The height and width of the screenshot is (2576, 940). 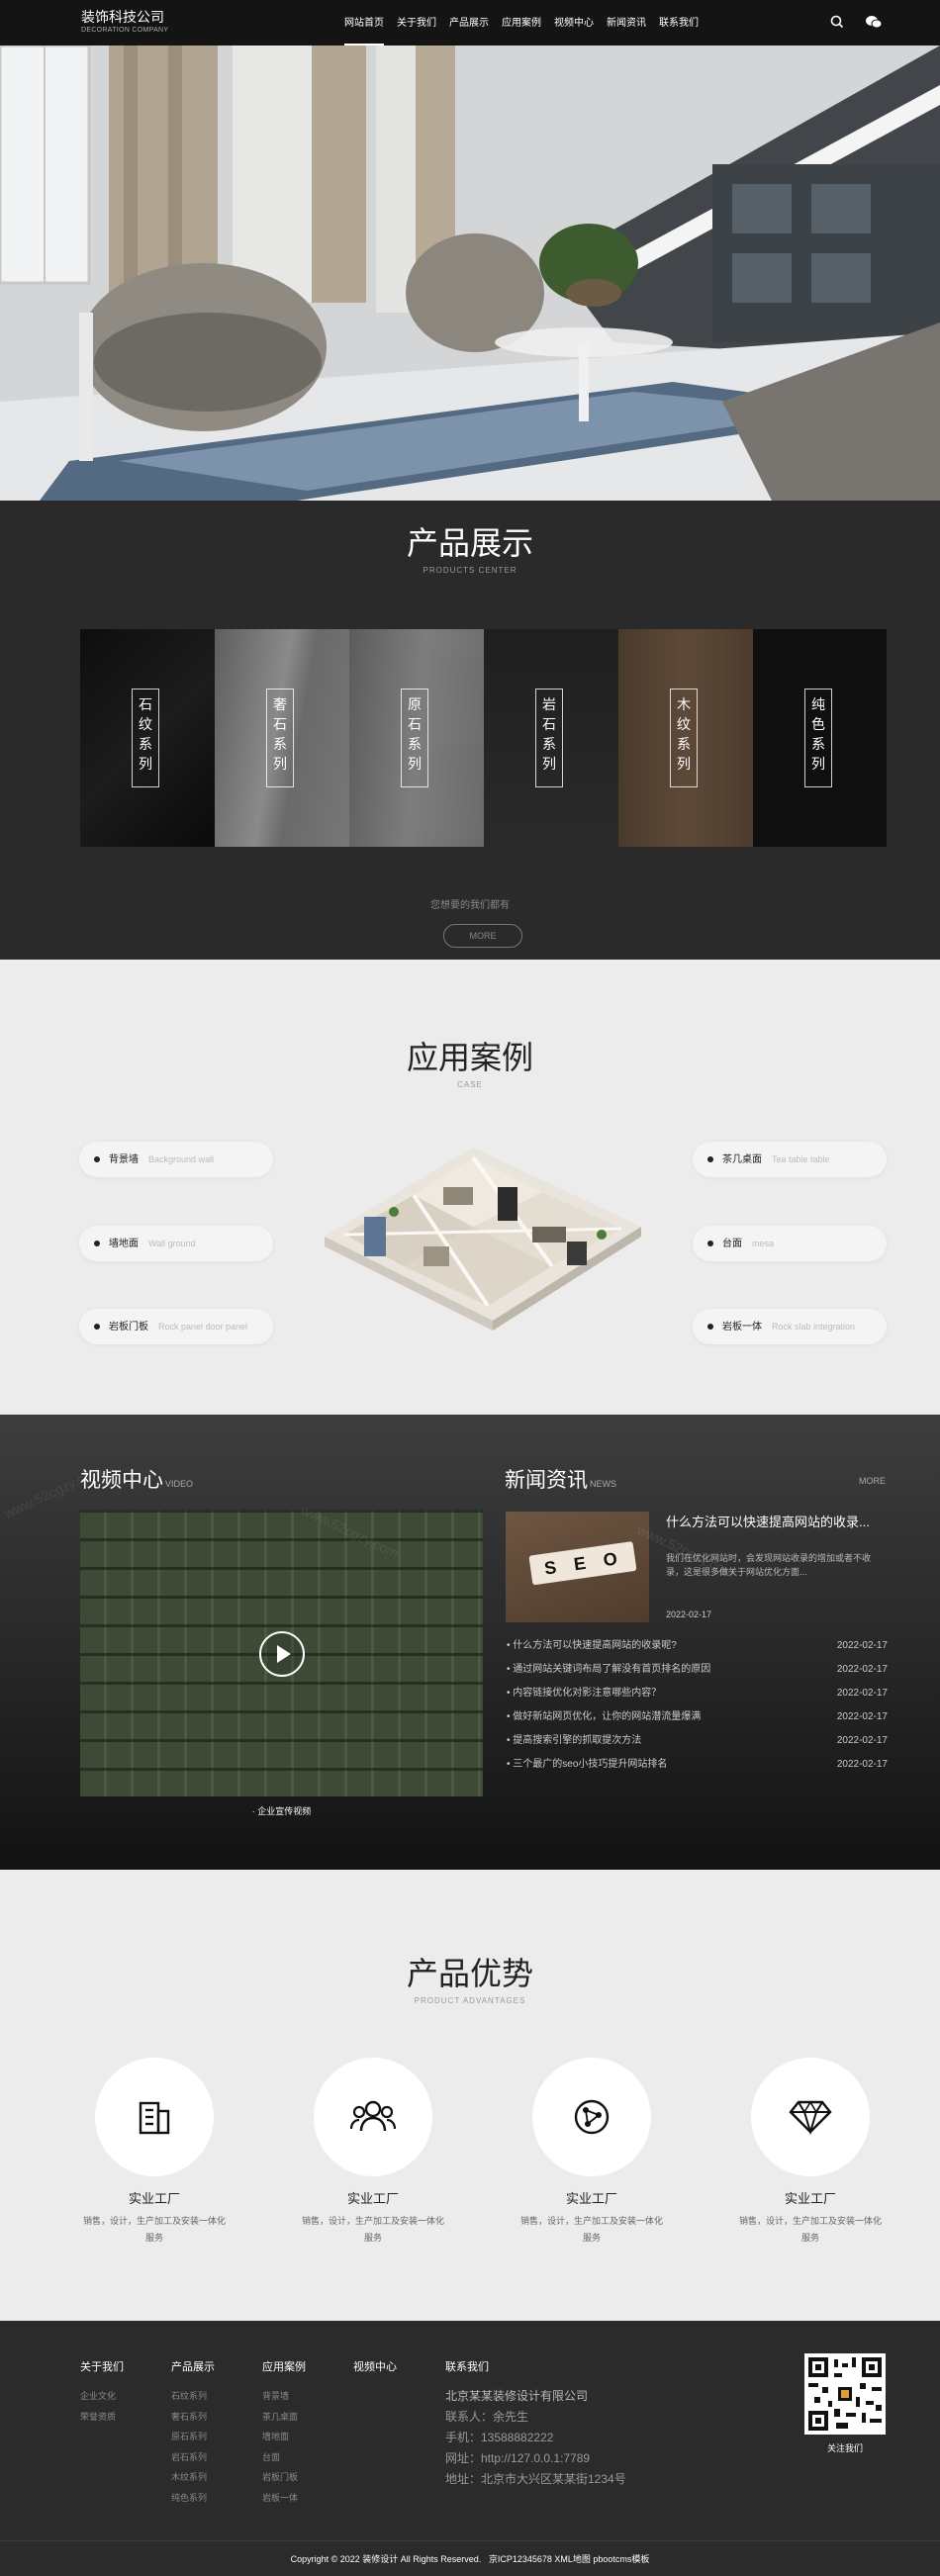 I want to click on news-row: • 三个最广的seo小技巧提升网站排名 2022-02-17, so click(x=697, y=1765).